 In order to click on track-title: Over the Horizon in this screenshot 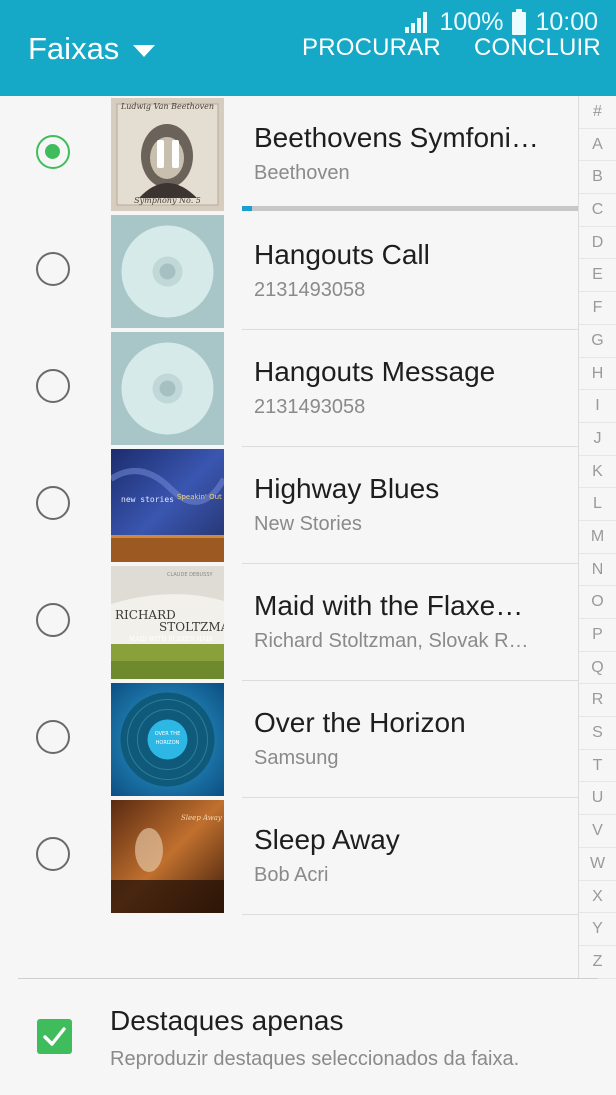, I will do `click(360, 722)`.